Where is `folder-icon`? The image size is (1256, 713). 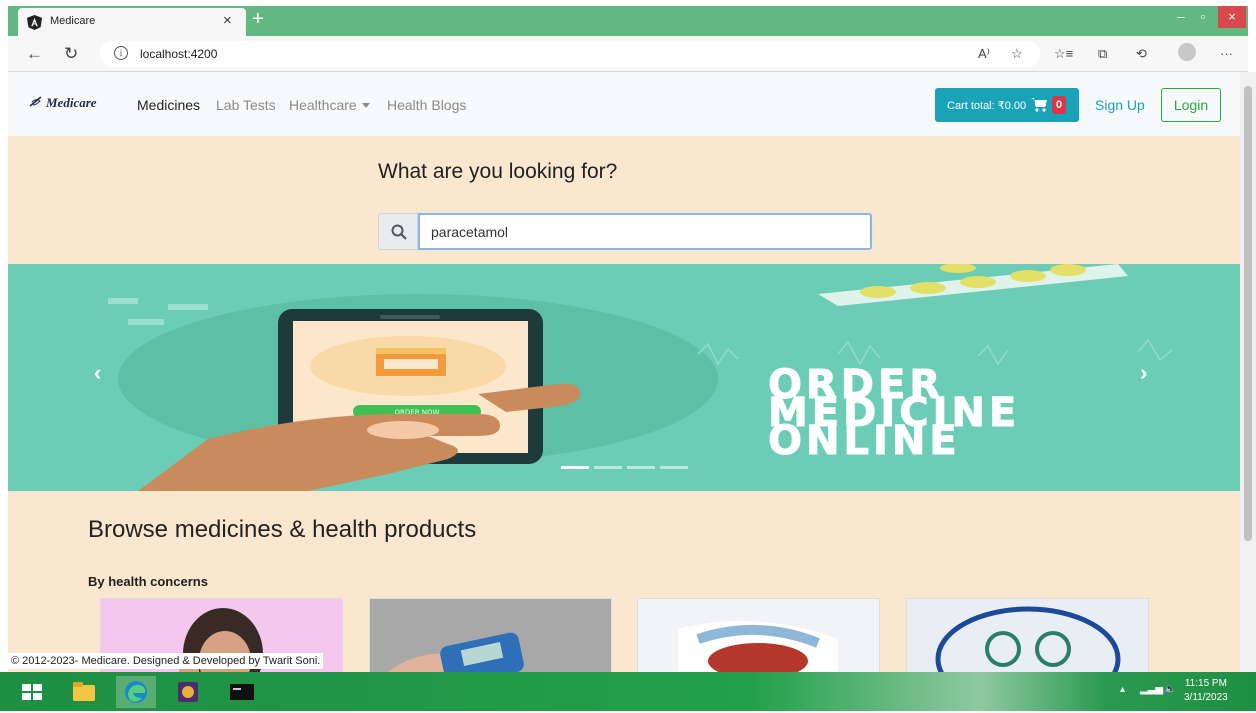 folder-icon is located at coordinates (84, 691).